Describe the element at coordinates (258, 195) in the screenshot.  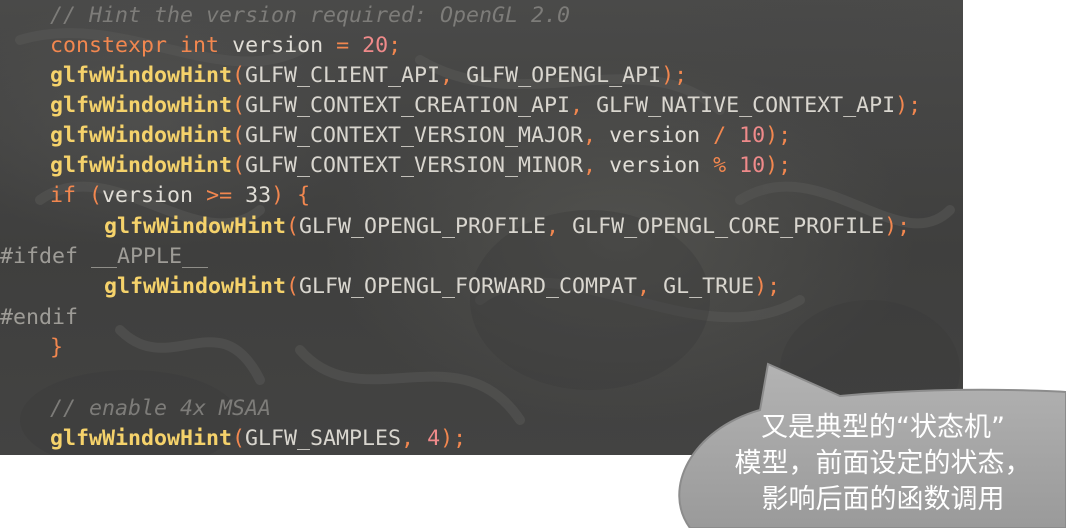
I see `number-literal: 33` at that location.